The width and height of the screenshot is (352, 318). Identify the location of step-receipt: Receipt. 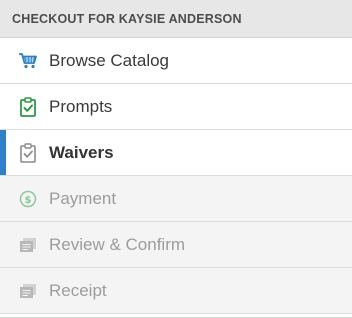
(176, 291).